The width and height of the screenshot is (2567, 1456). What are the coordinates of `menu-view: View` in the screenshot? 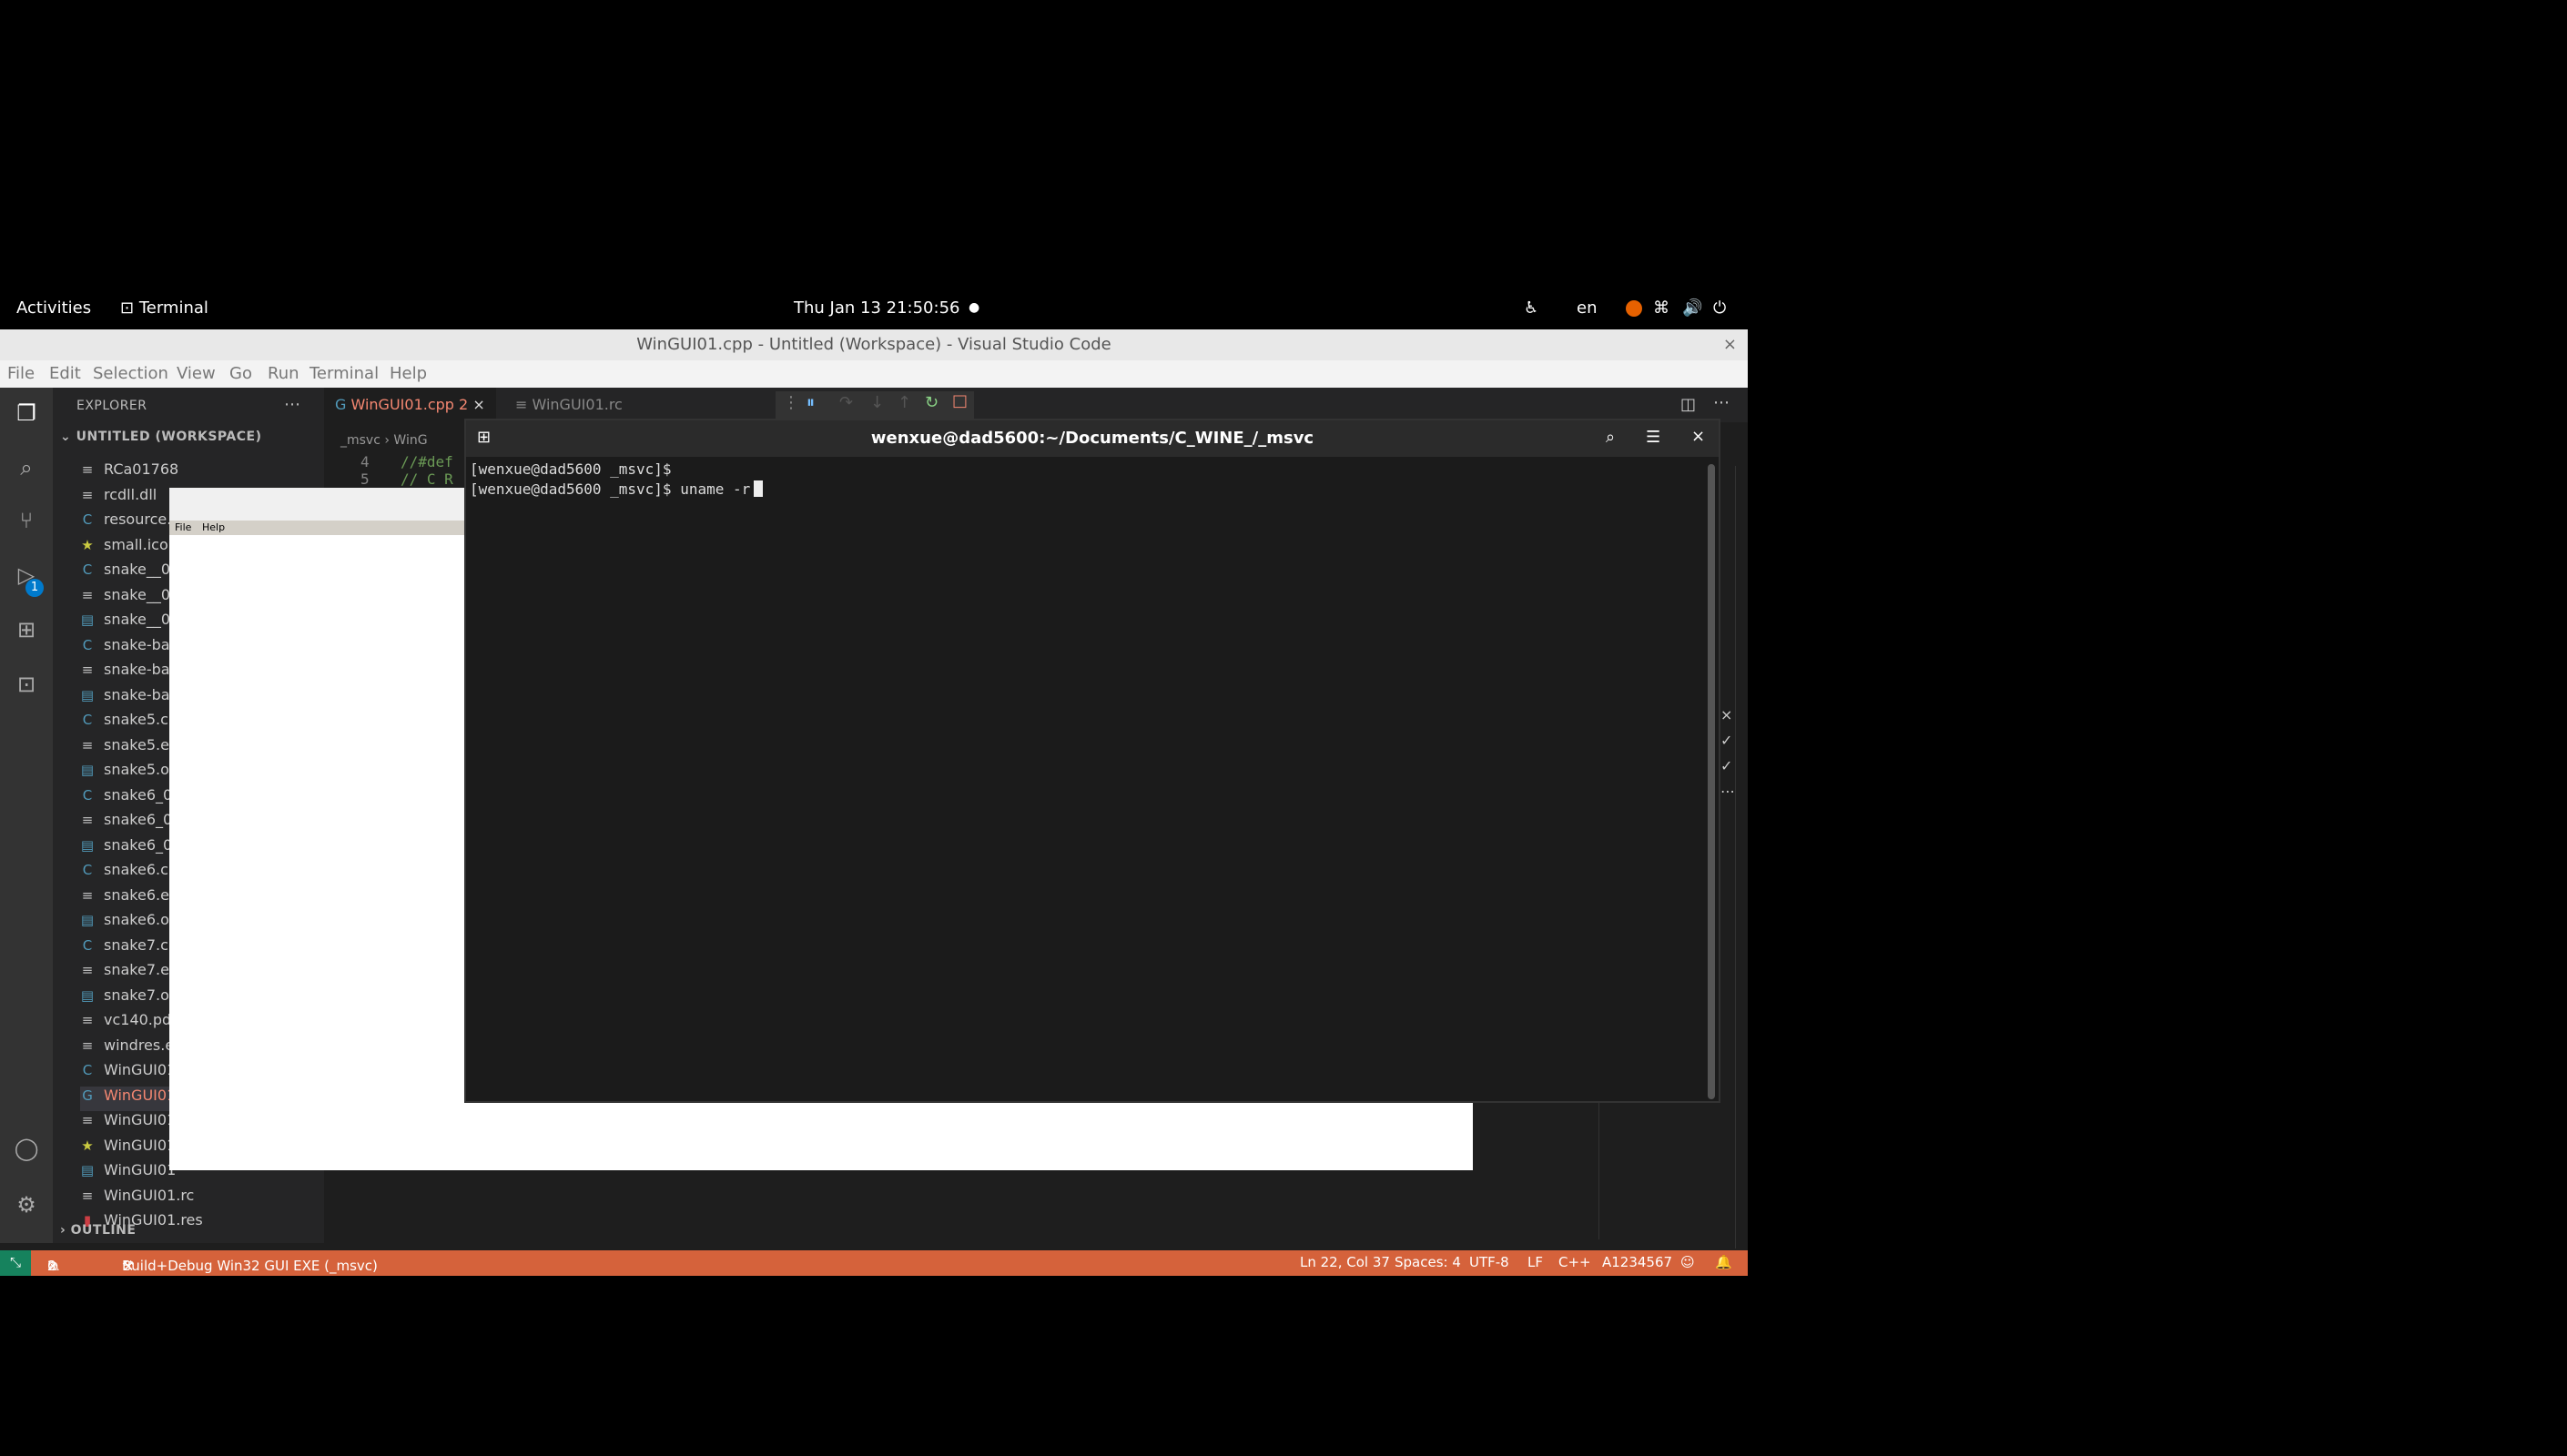 It's located at (196, 374).